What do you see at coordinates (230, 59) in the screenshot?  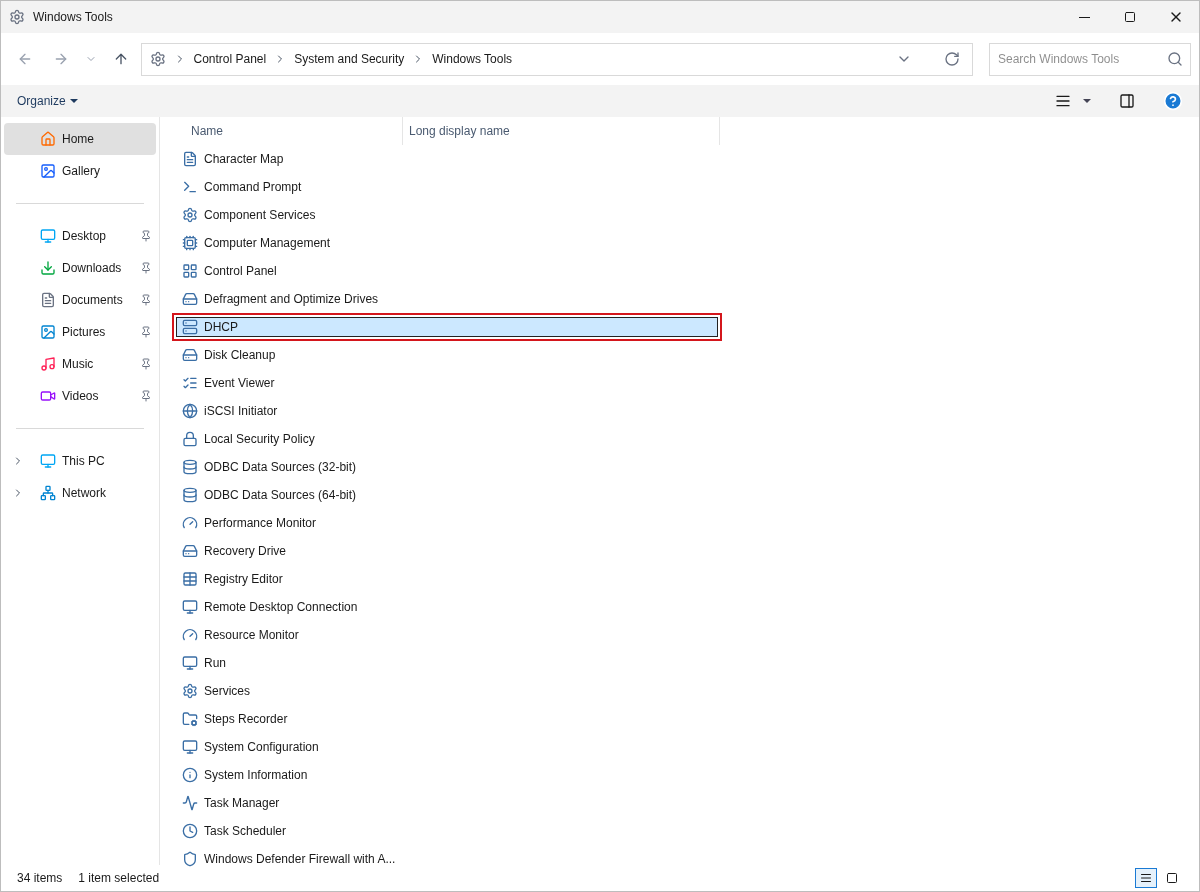 I see `breadcrumb: Control Panel` at bounding box center [230, 59].